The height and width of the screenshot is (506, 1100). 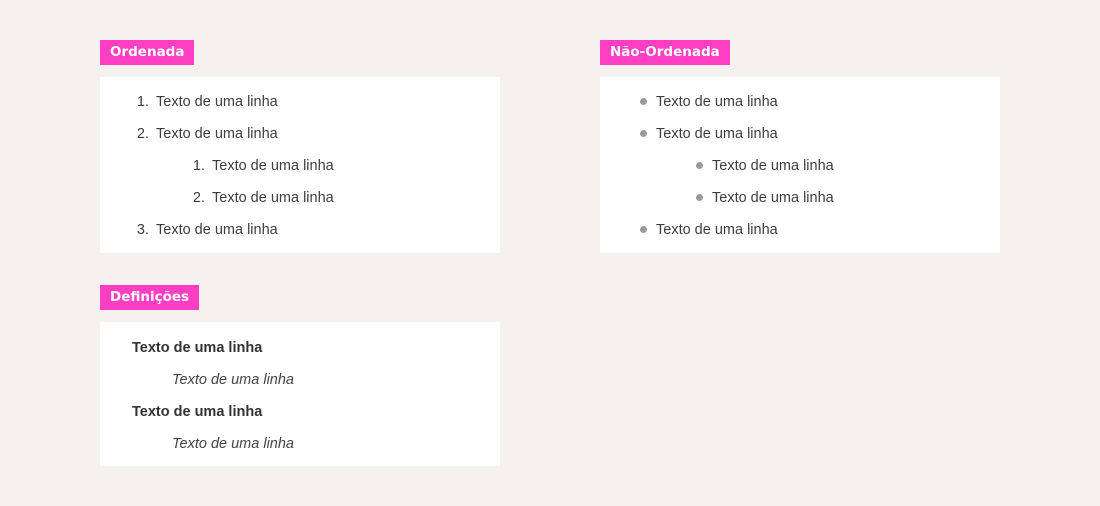 What do you see at coordinates (150, 297) in the screenshot?
I see `definitions-list-label: Definições` at bounding box center [150, 297].